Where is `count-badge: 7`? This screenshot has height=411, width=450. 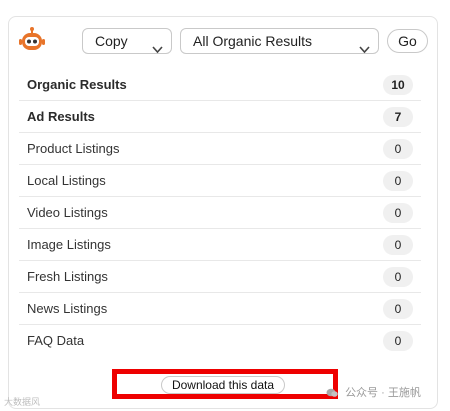 count-badge: 7 is located at coordinates (398, 117).